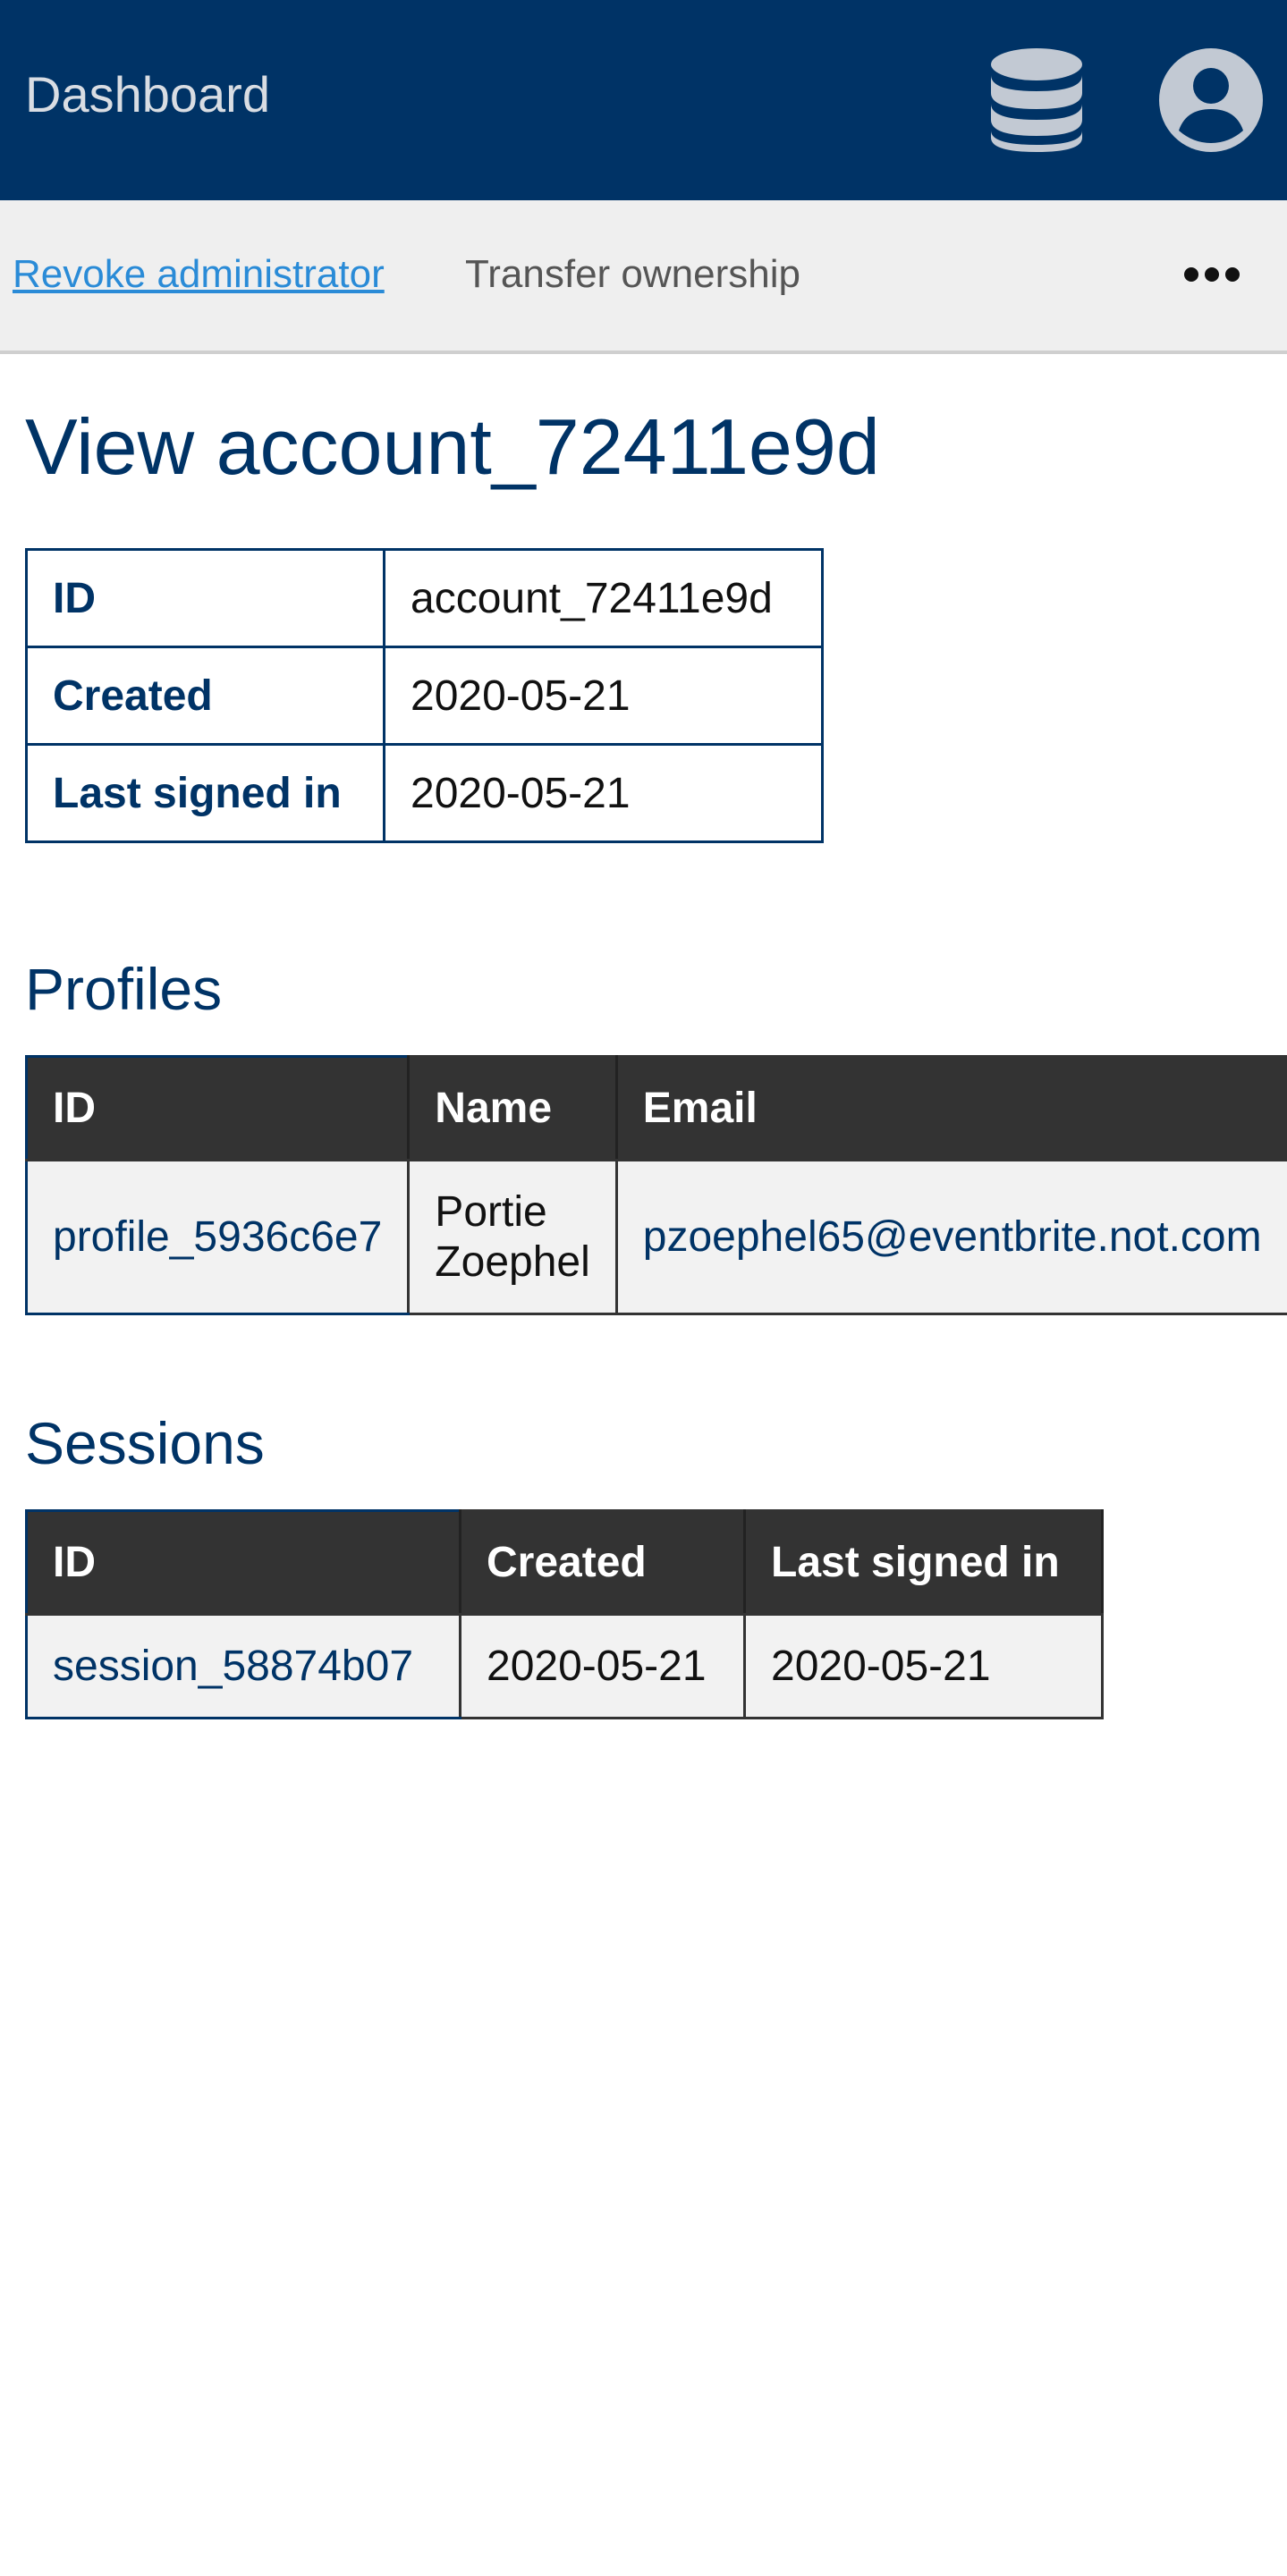  What do you see at coordinates (512, 1261) in the screenshot?
I see `profile-name-last: Zoephel` at bounding box center [512, 1261].